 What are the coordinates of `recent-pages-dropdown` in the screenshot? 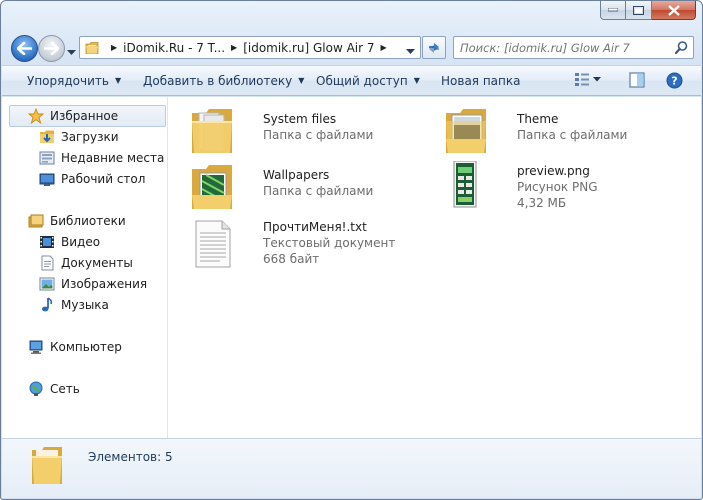 It's located at (71, 52).